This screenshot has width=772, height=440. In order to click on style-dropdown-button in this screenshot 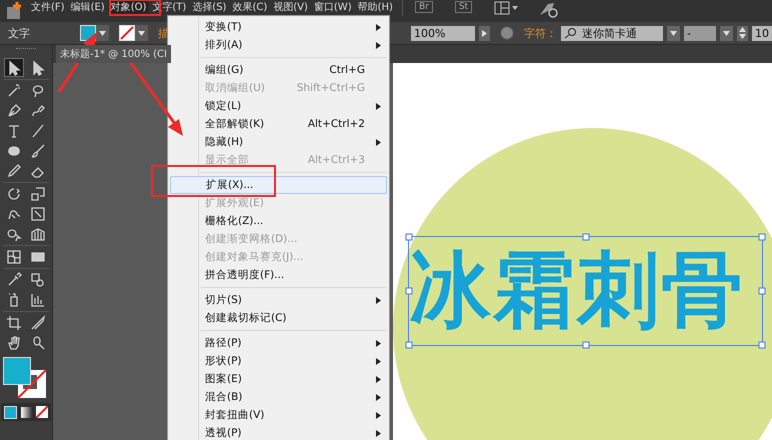, I will do `click(726, 33)`.